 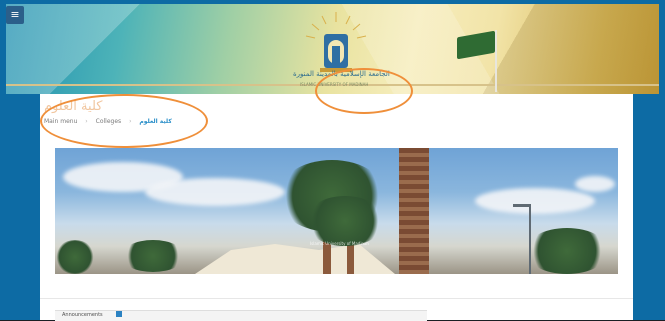 What do you see at coordinates (414, 211) in the screenshot?
I see `palm-trunk-large` at bounding box center [414, 211].